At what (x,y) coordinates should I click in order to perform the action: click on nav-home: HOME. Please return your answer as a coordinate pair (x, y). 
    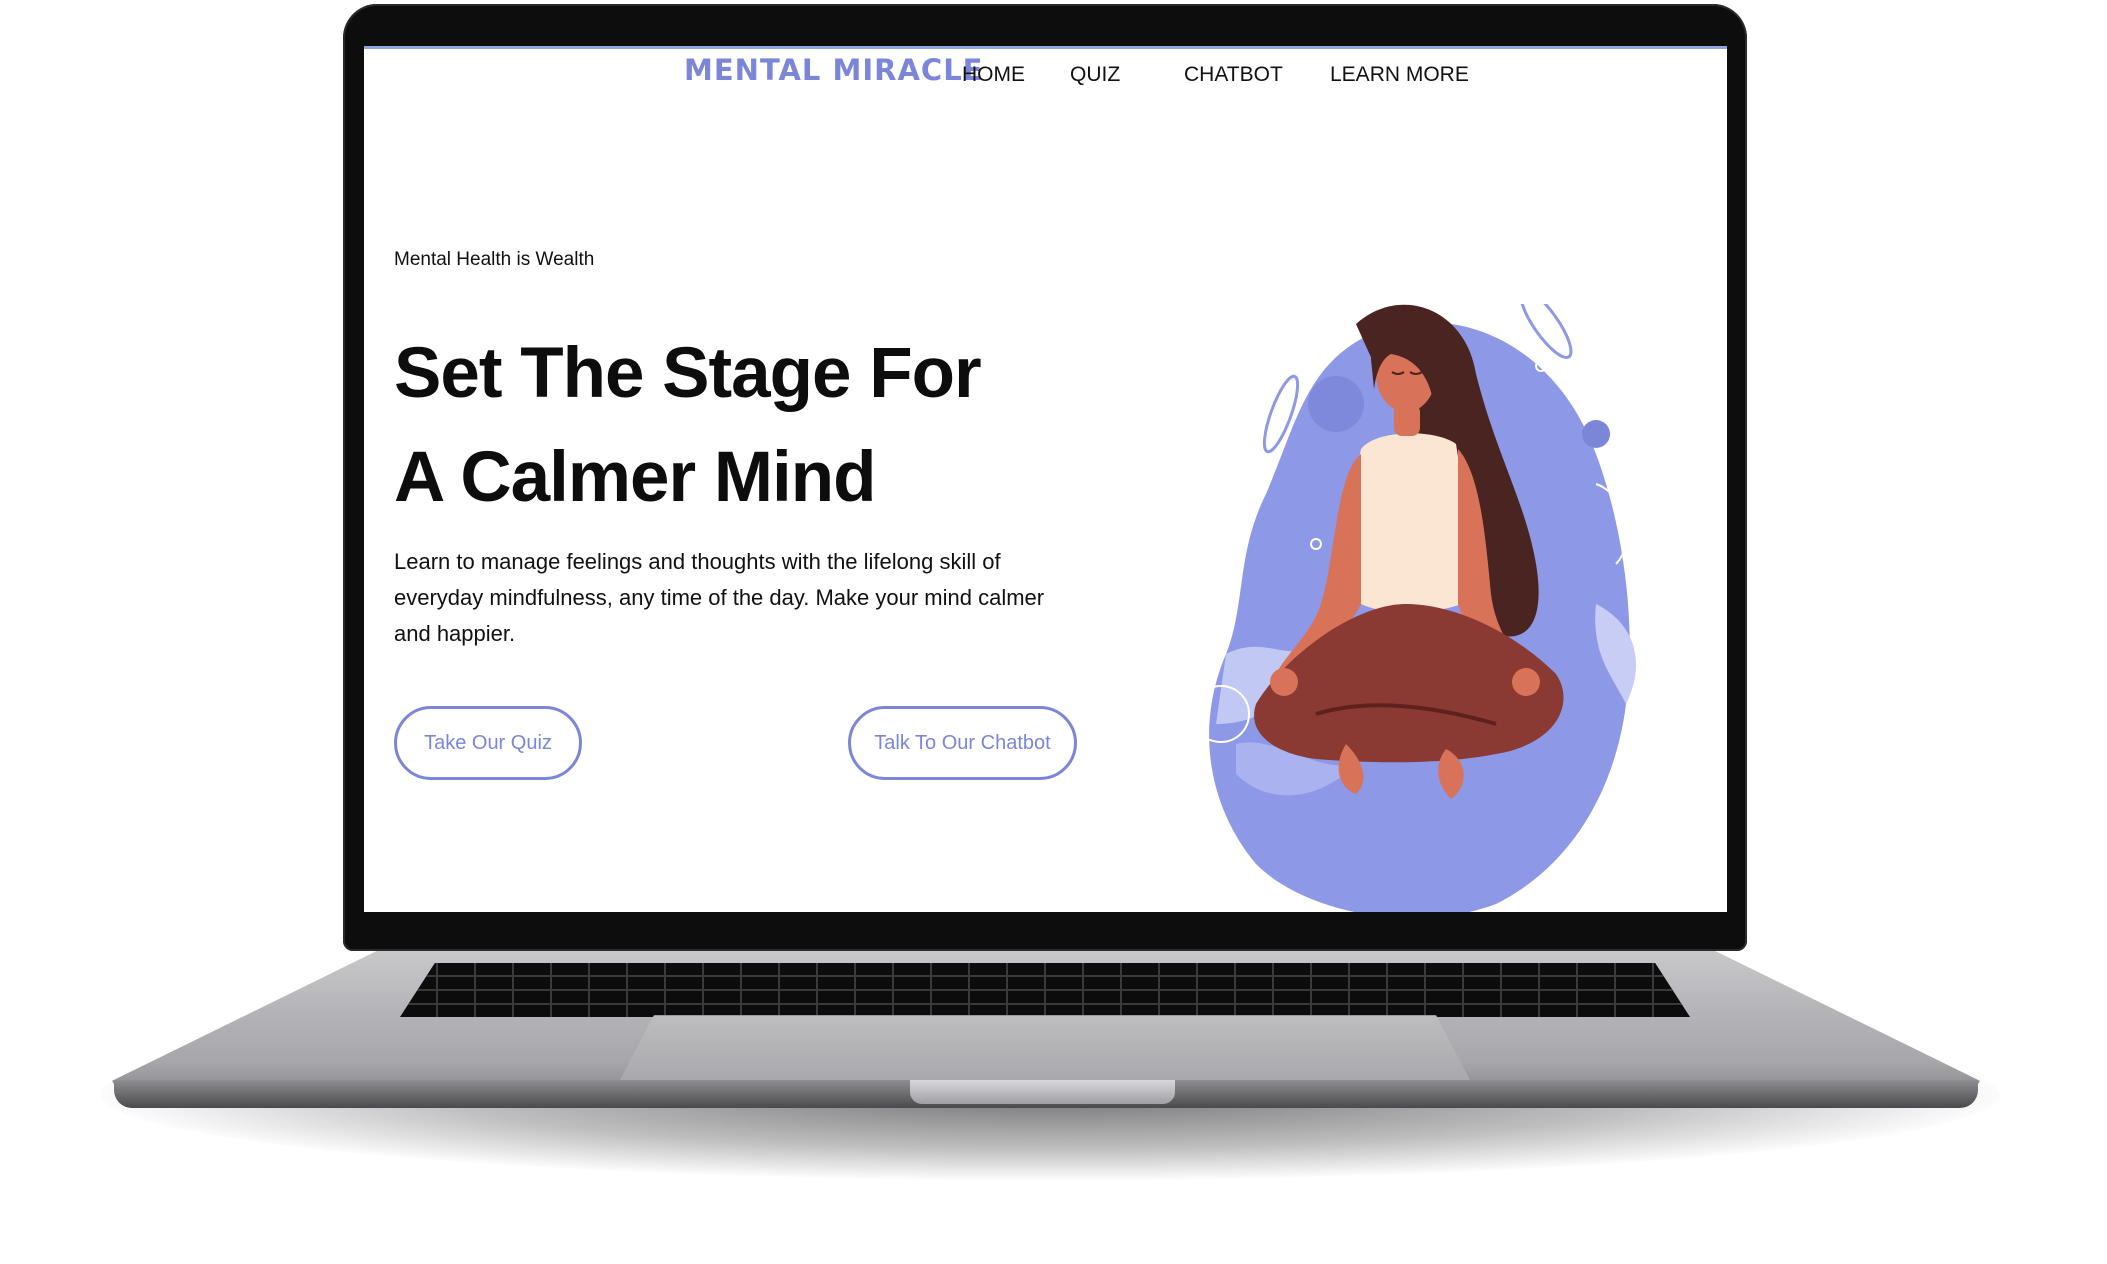
    Looking at the image, I should click on (993, 75).